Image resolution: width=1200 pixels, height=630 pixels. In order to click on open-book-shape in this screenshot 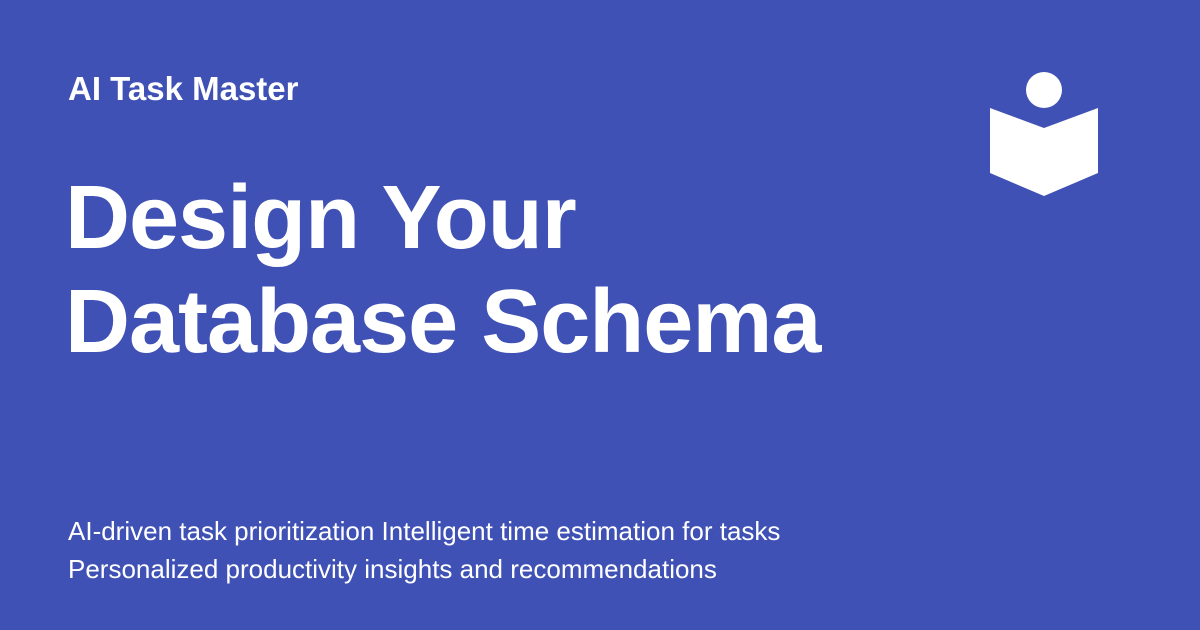, I will do `click(1044, 152)`.